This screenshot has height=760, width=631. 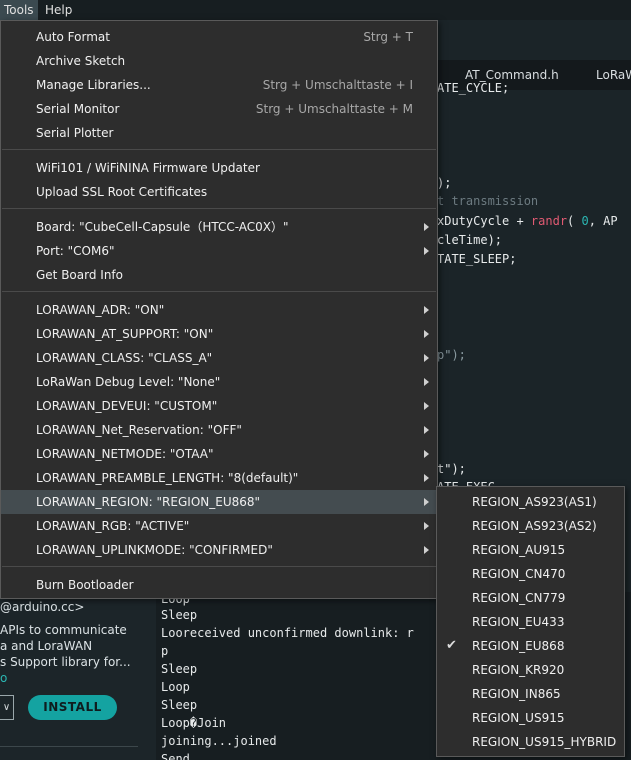 What do you see at coordinates (334, 109) in the screenshot?
I see `shortcut-label: Strg + Umschalttaste + M` at bounding box center [334, 109].